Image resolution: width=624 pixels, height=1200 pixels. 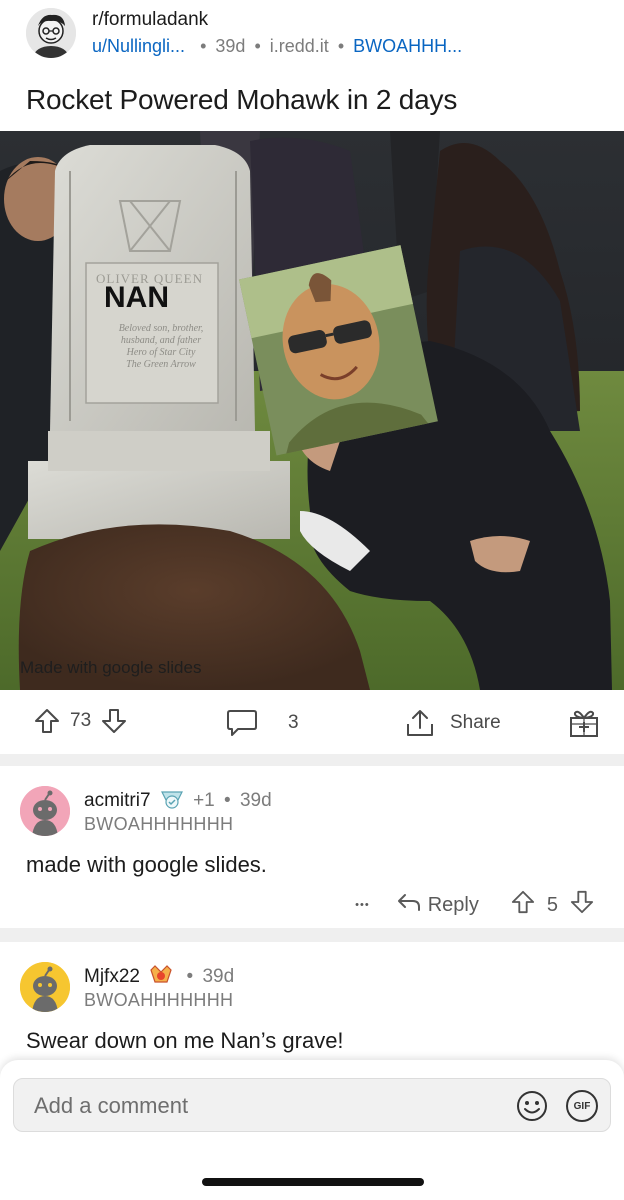 What do you see at coordinates (420, 723) in the screenshot?
I see `share-icon` at bounding box center [420, 723].